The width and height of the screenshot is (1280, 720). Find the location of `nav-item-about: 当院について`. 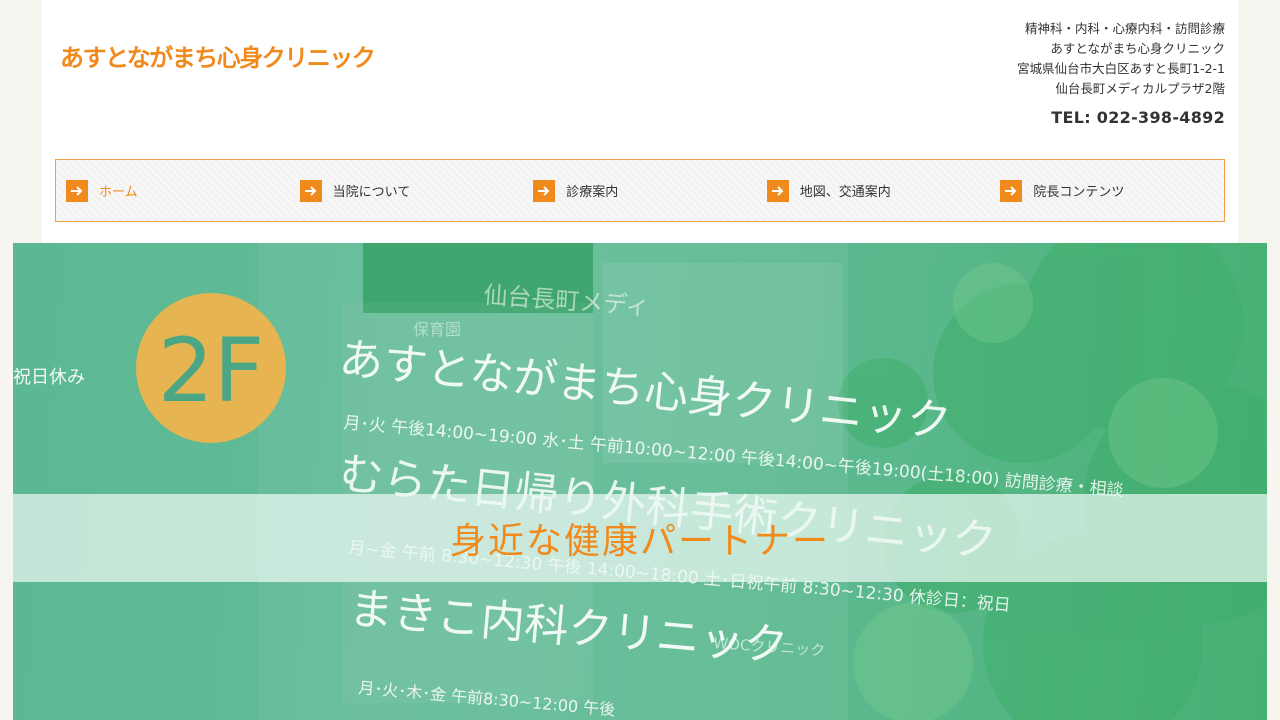

nav-item-about: 当院について is located at coordinates (407, 190).